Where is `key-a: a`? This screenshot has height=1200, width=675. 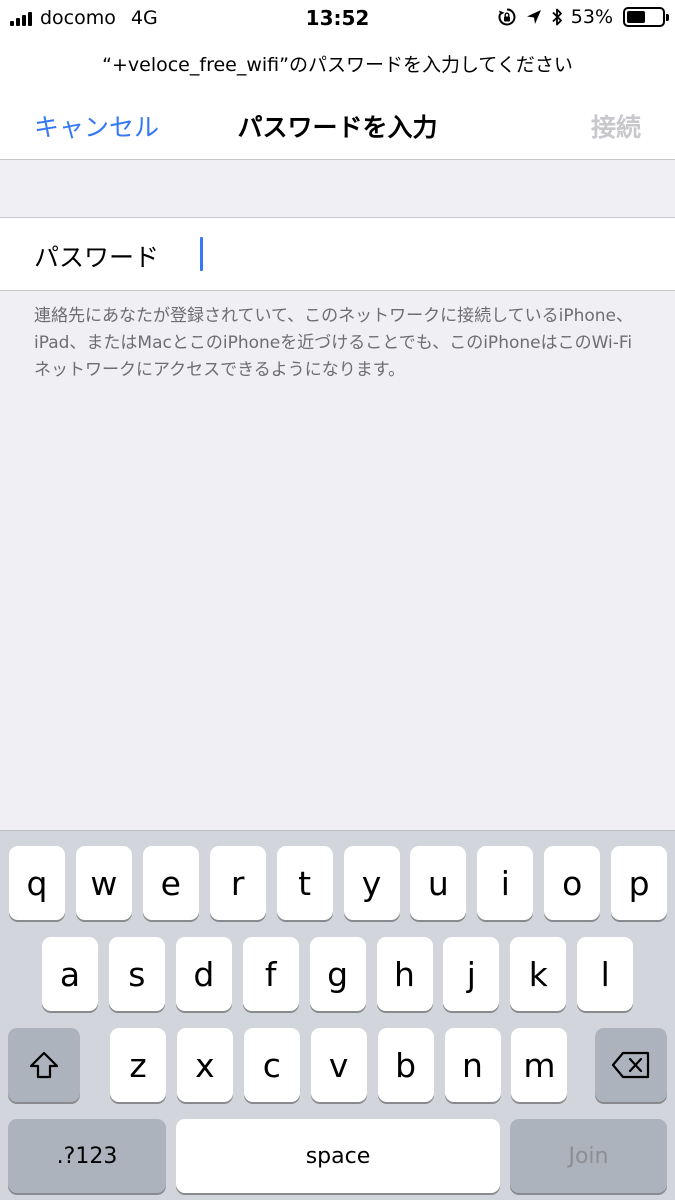 key-a: a is located at coordinates (70, 974).